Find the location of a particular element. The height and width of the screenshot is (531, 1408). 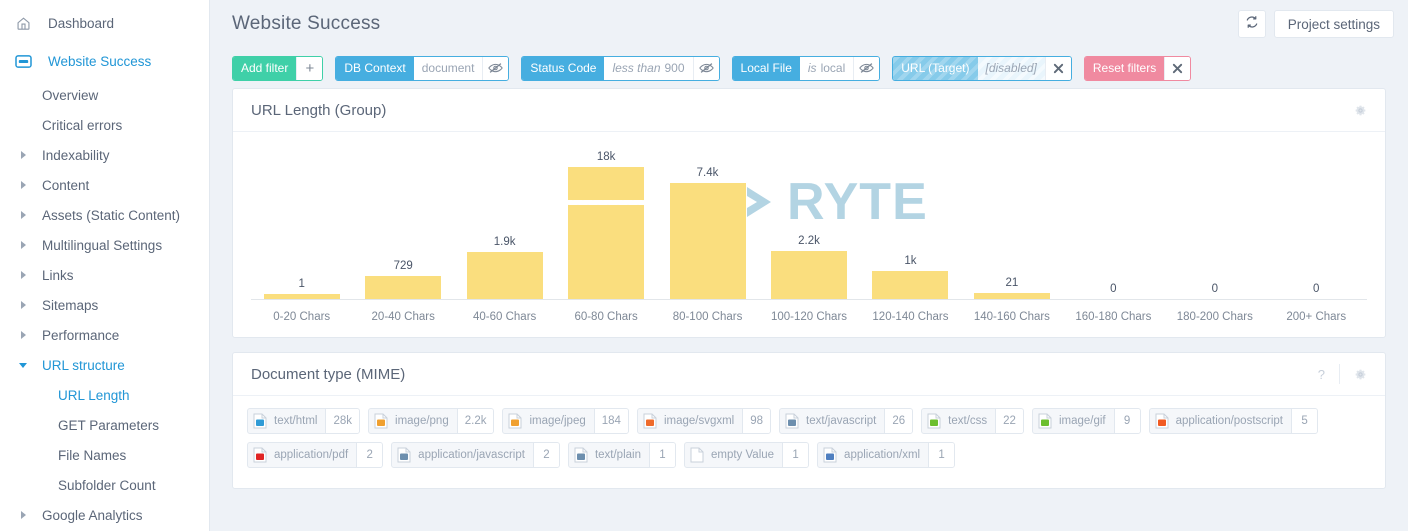

filter-chip-url-target: URL (Target) [disabled] is located at coordinates (982, 68).